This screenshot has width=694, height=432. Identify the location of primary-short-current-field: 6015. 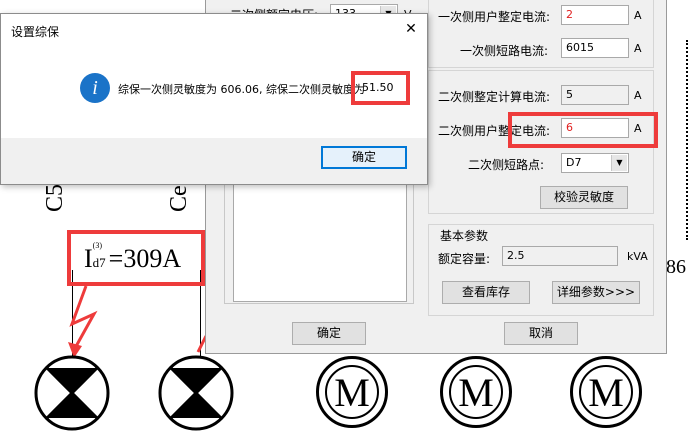
(595, 48).